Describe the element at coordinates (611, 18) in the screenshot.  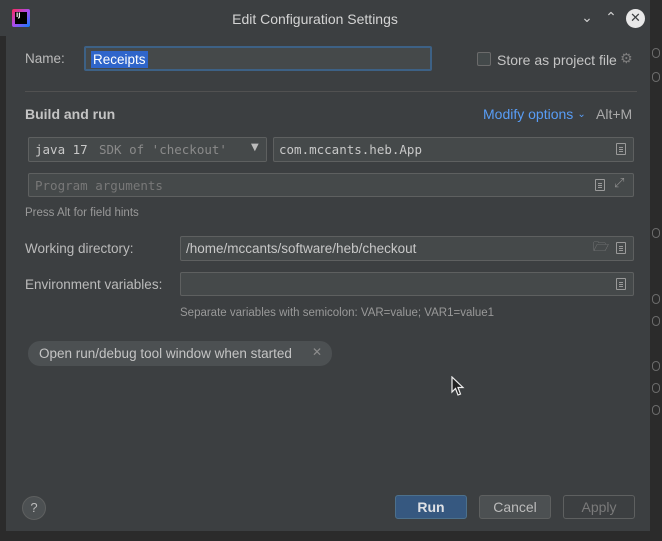
I see `maximize-button: ⌃` at that location.